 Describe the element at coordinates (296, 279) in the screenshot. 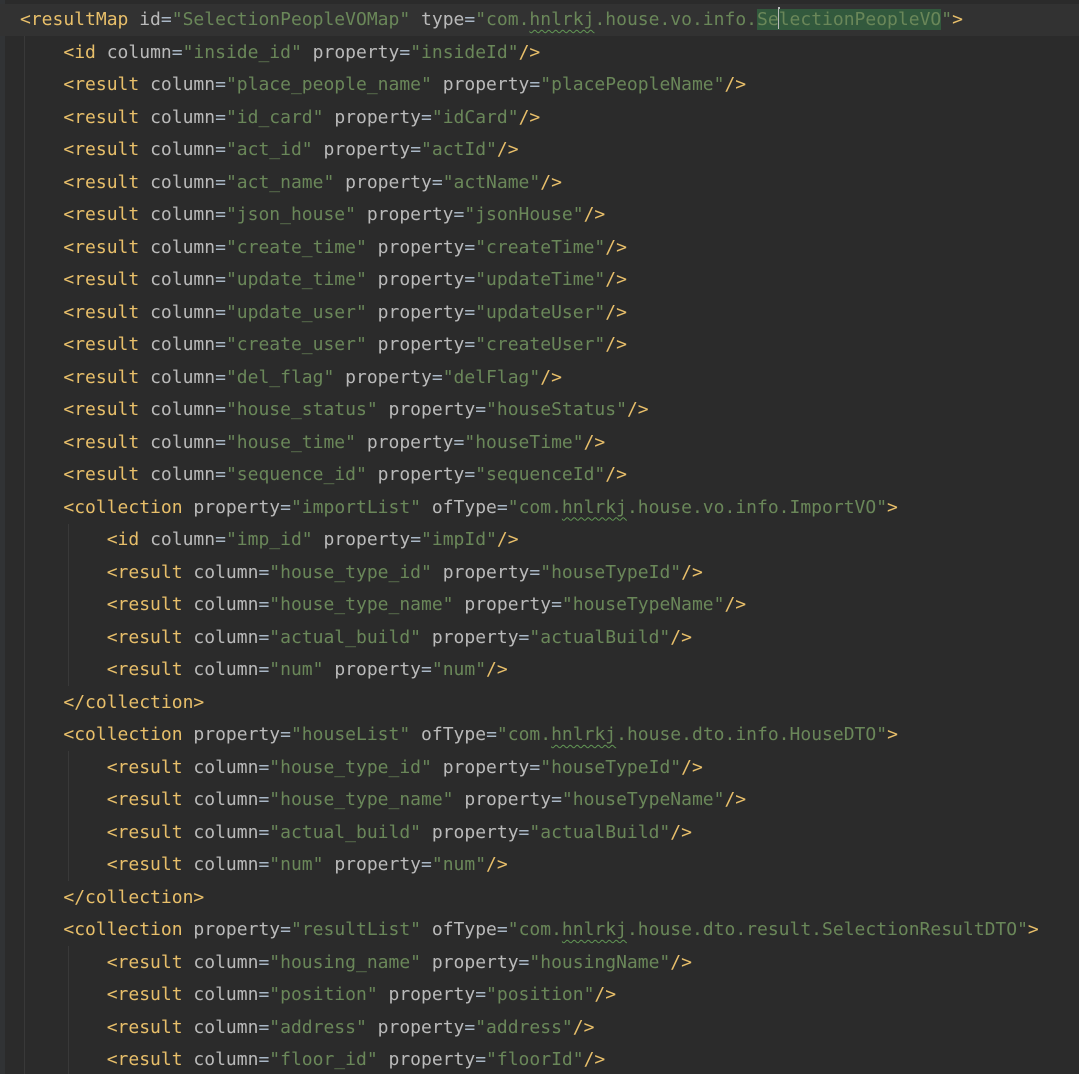

I see `xml-attribute-value: "update_time"` at that location.